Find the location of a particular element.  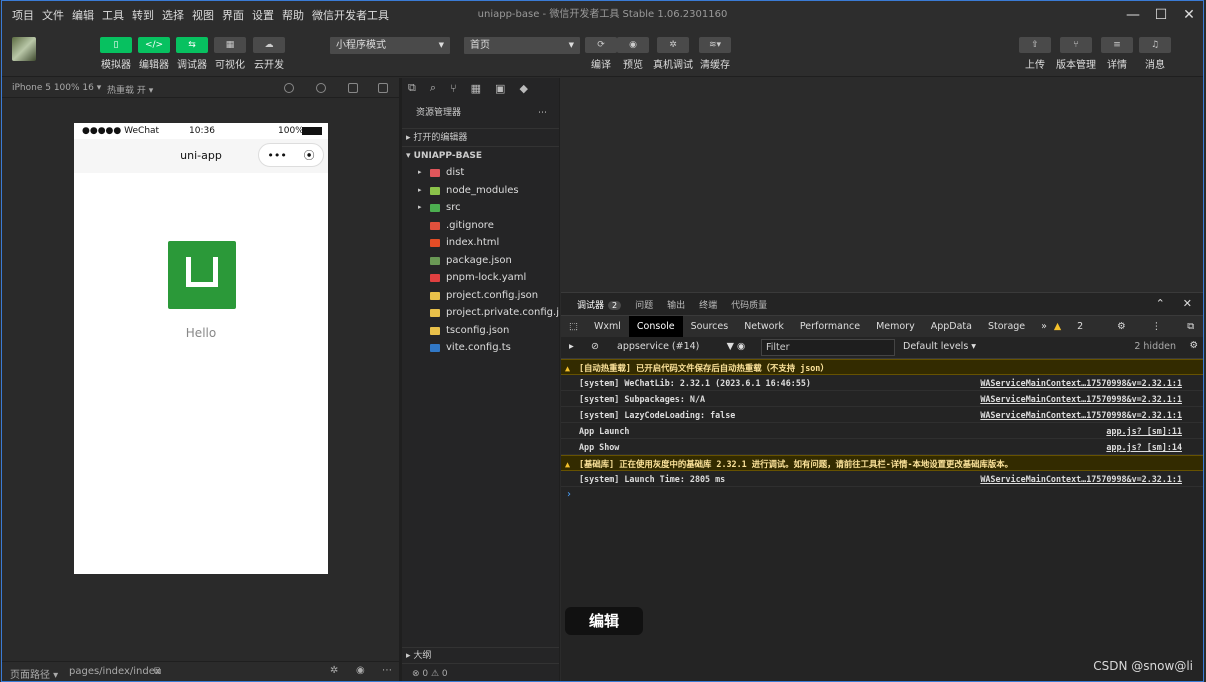

editor-button: </> 编辑器 is located at coordinates (154, 54).